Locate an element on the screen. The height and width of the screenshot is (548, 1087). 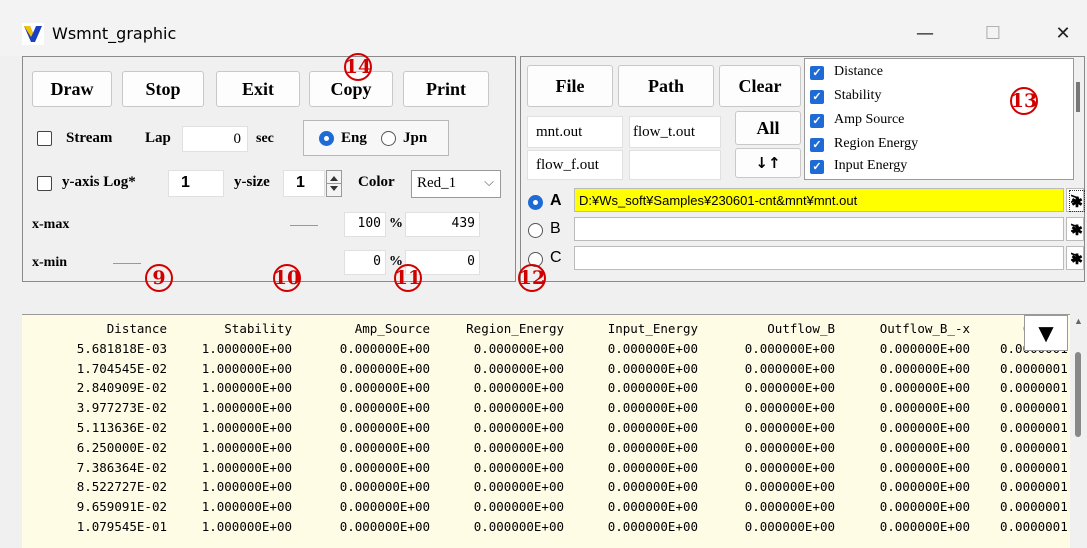
print-button: Print is located at coordinates (446, 89).